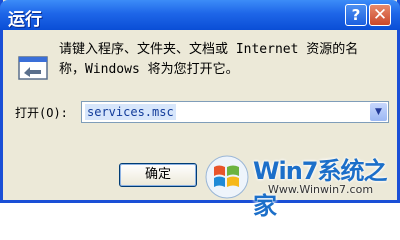 This screenshot has height=240, width=400. Describe the element at coordinates (200, 15) in the screenshot. I see `title-bar: 运行 ? ✕` at that location.